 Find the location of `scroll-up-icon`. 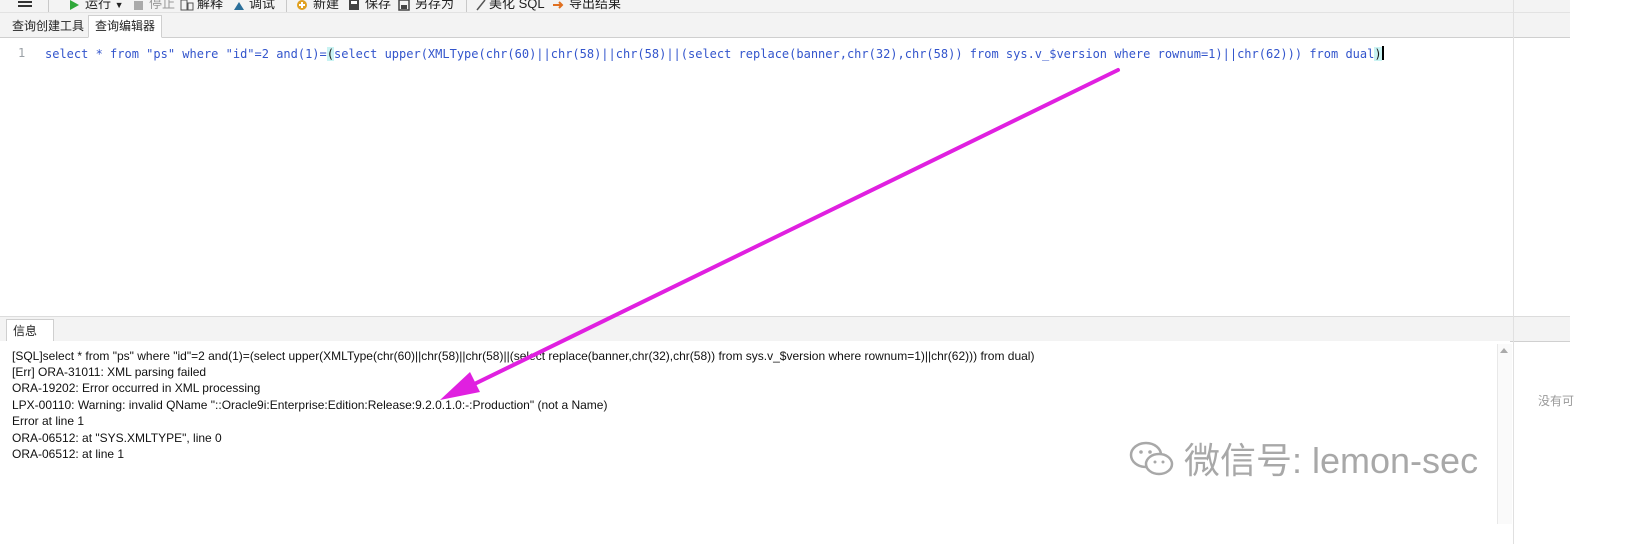

scroll-up-icon is located at coordinates (1504, 350).